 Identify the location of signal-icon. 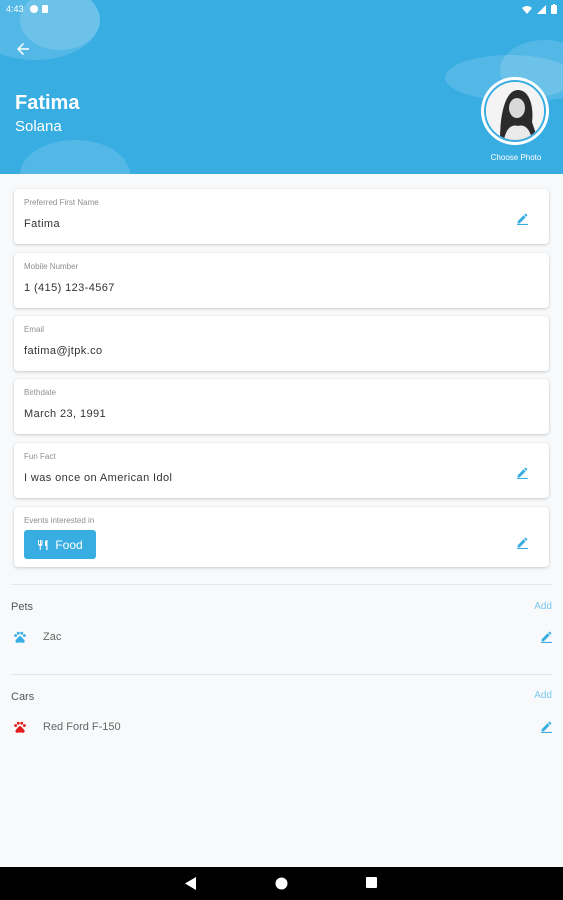
(541, 9).